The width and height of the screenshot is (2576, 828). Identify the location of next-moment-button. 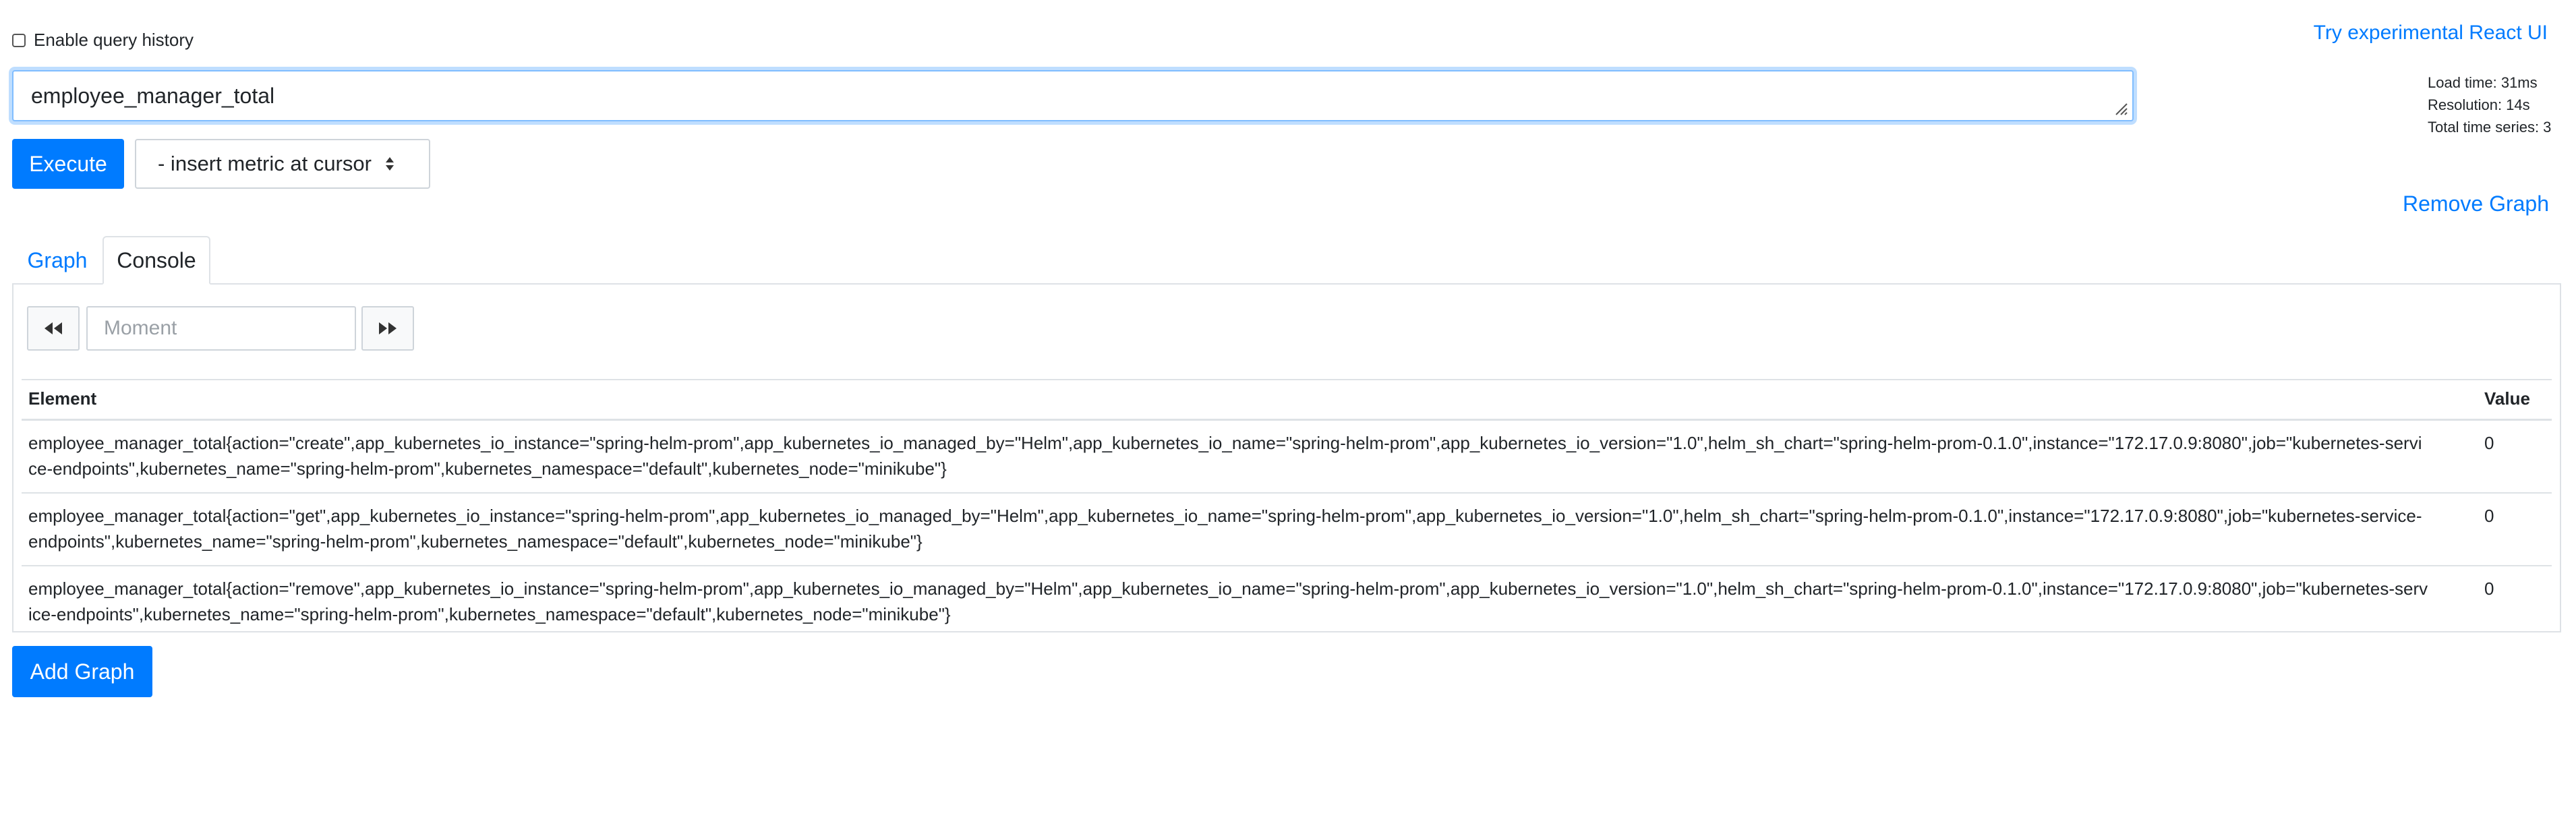
(388, 328).